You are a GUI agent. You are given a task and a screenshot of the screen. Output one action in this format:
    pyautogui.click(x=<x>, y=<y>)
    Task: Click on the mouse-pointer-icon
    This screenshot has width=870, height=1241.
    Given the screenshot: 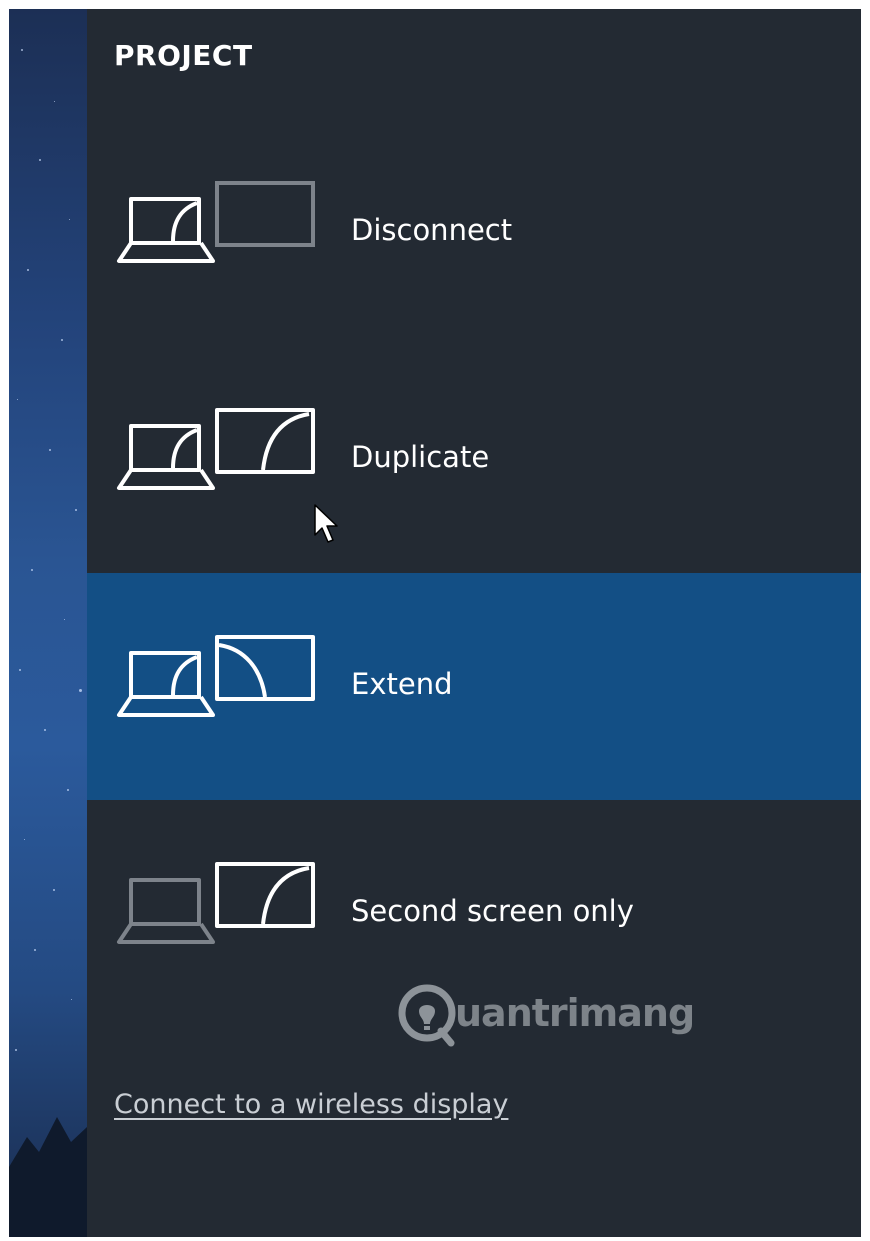 What is the action you would take?
    pyautogui.click(x=326, y=523)
    